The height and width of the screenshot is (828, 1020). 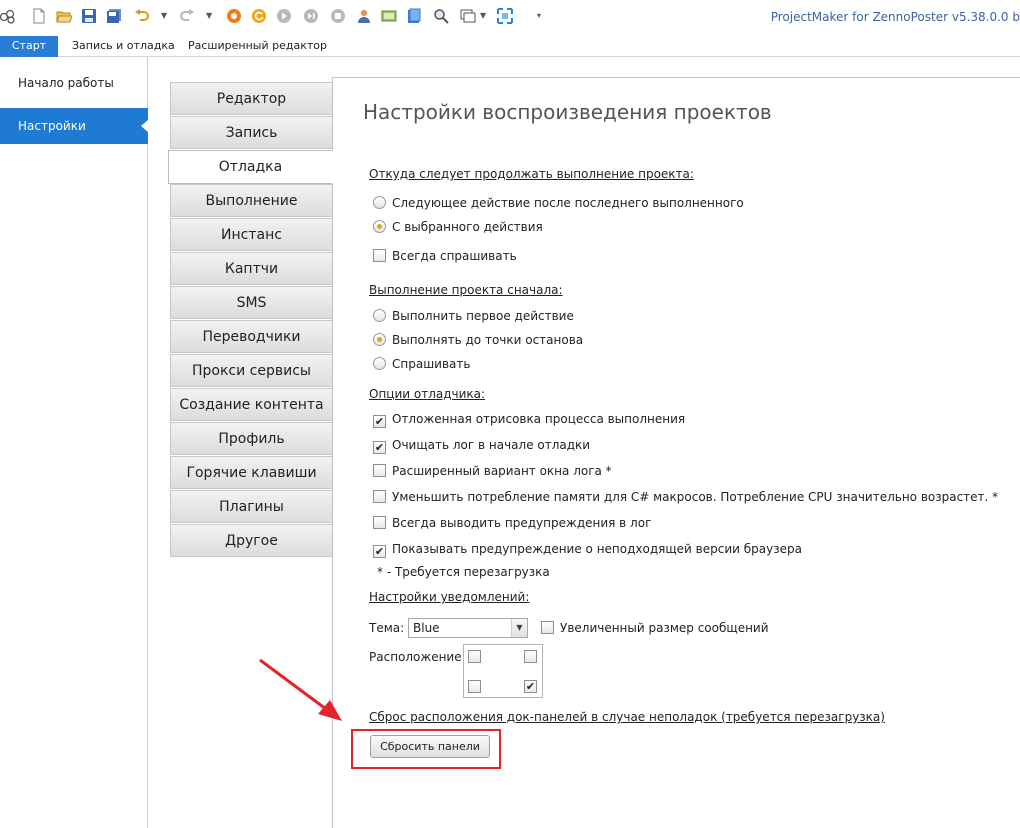 I want to click on section-debugger-heading: Опции отладчика:, so click(x=427, y=394).